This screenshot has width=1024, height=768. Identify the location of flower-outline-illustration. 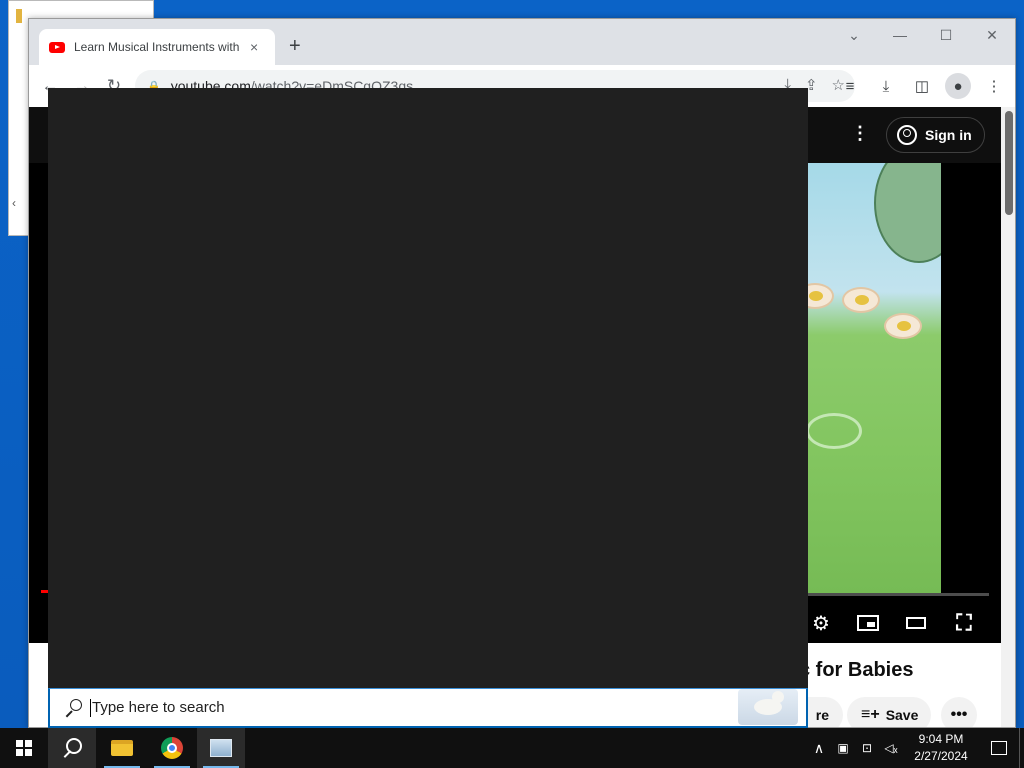
(834, 431).